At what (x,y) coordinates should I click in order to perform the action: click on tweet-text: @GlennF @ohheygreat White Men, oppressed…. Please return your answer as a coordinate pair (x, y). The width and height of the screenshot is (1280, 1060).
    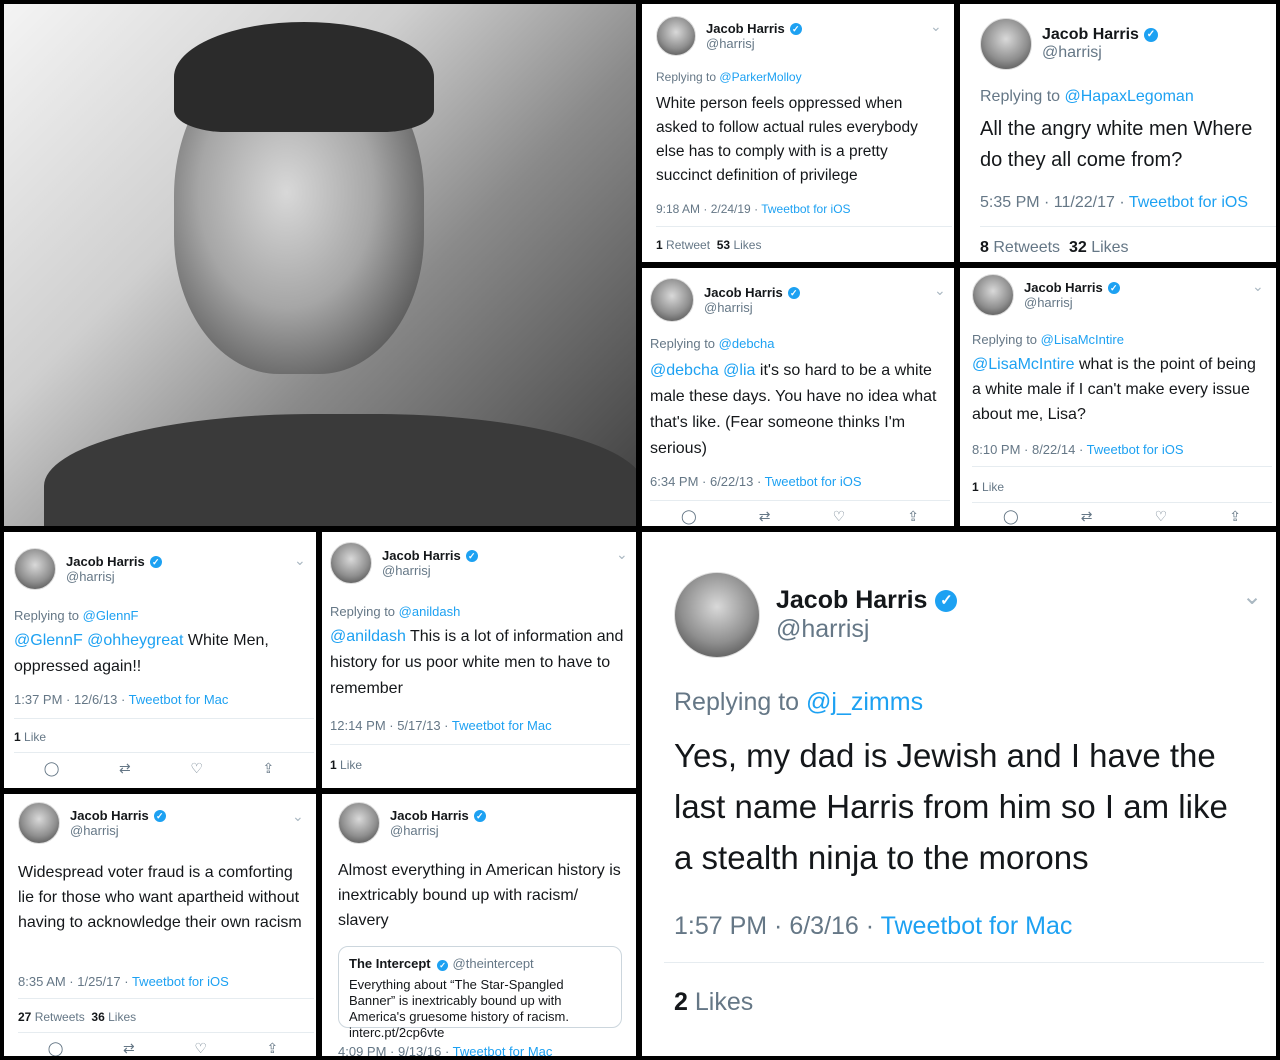
    Looking at the image, I should click on (141, 653).